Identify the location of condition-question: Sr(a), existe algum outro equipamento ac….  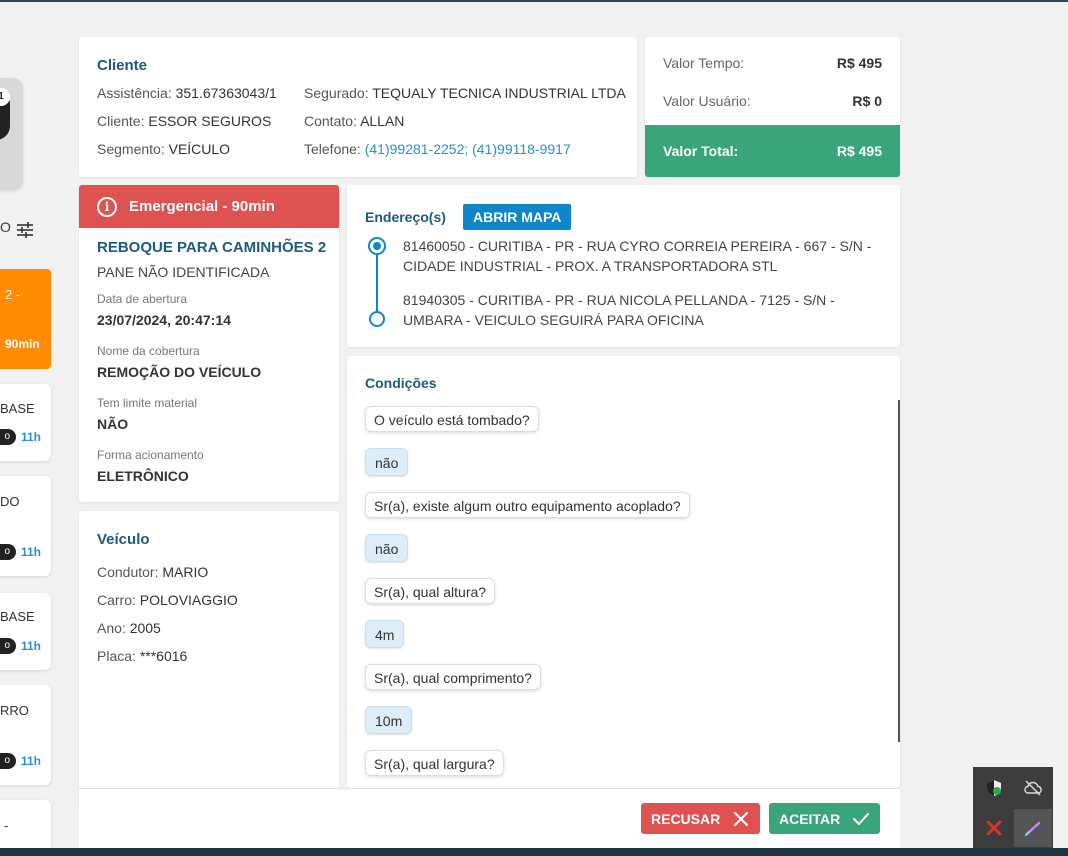
(527, 505).